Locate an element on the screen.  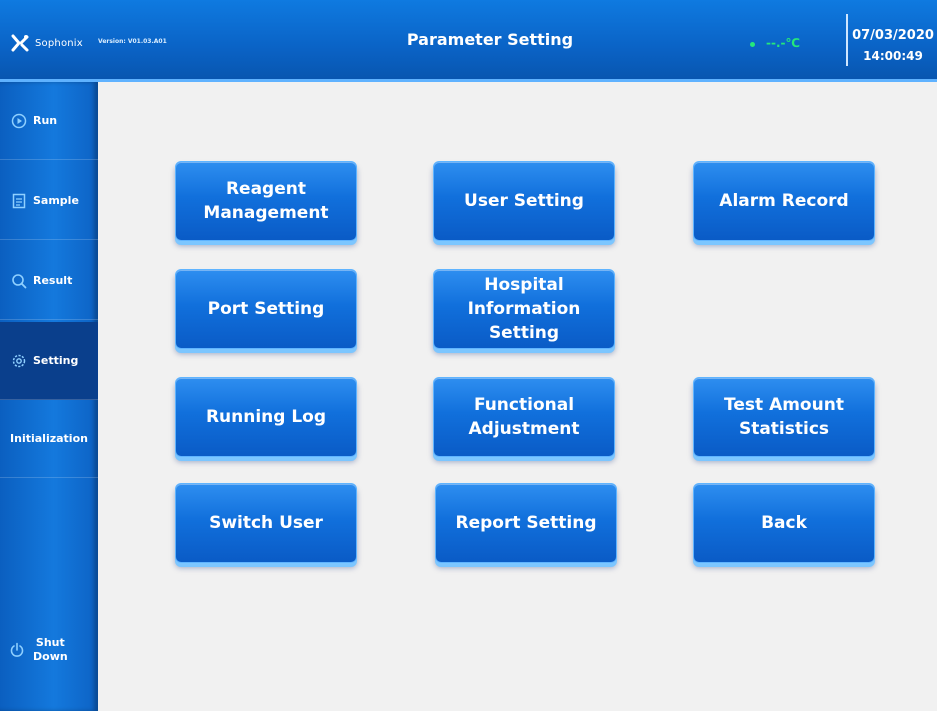
sidebar-item-sample: Sample is located at coordinates (49, 201).